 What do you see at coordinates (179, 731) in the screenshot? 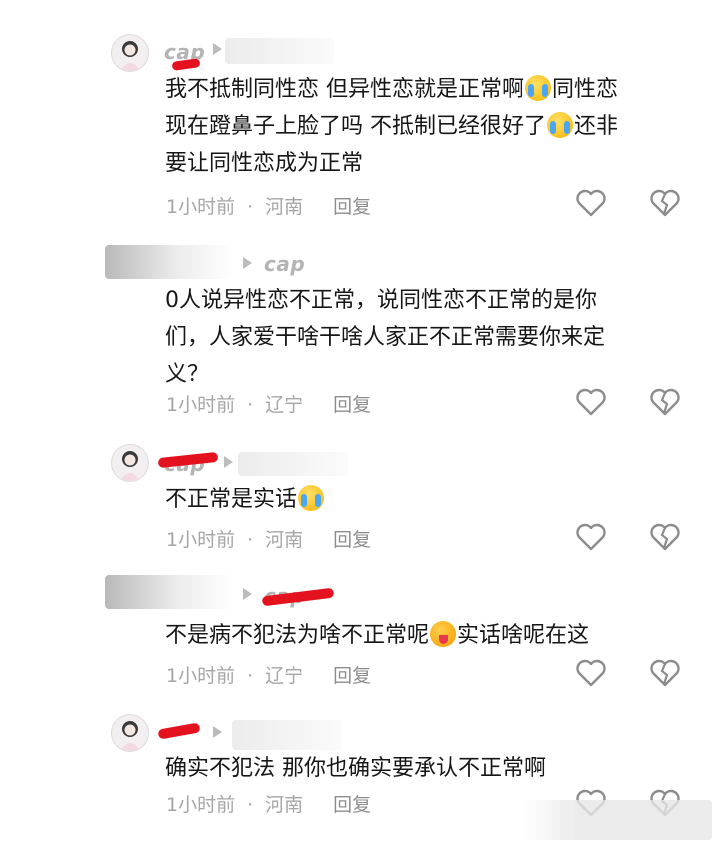
I see `username-redaction` at bounding box center [179, 731].